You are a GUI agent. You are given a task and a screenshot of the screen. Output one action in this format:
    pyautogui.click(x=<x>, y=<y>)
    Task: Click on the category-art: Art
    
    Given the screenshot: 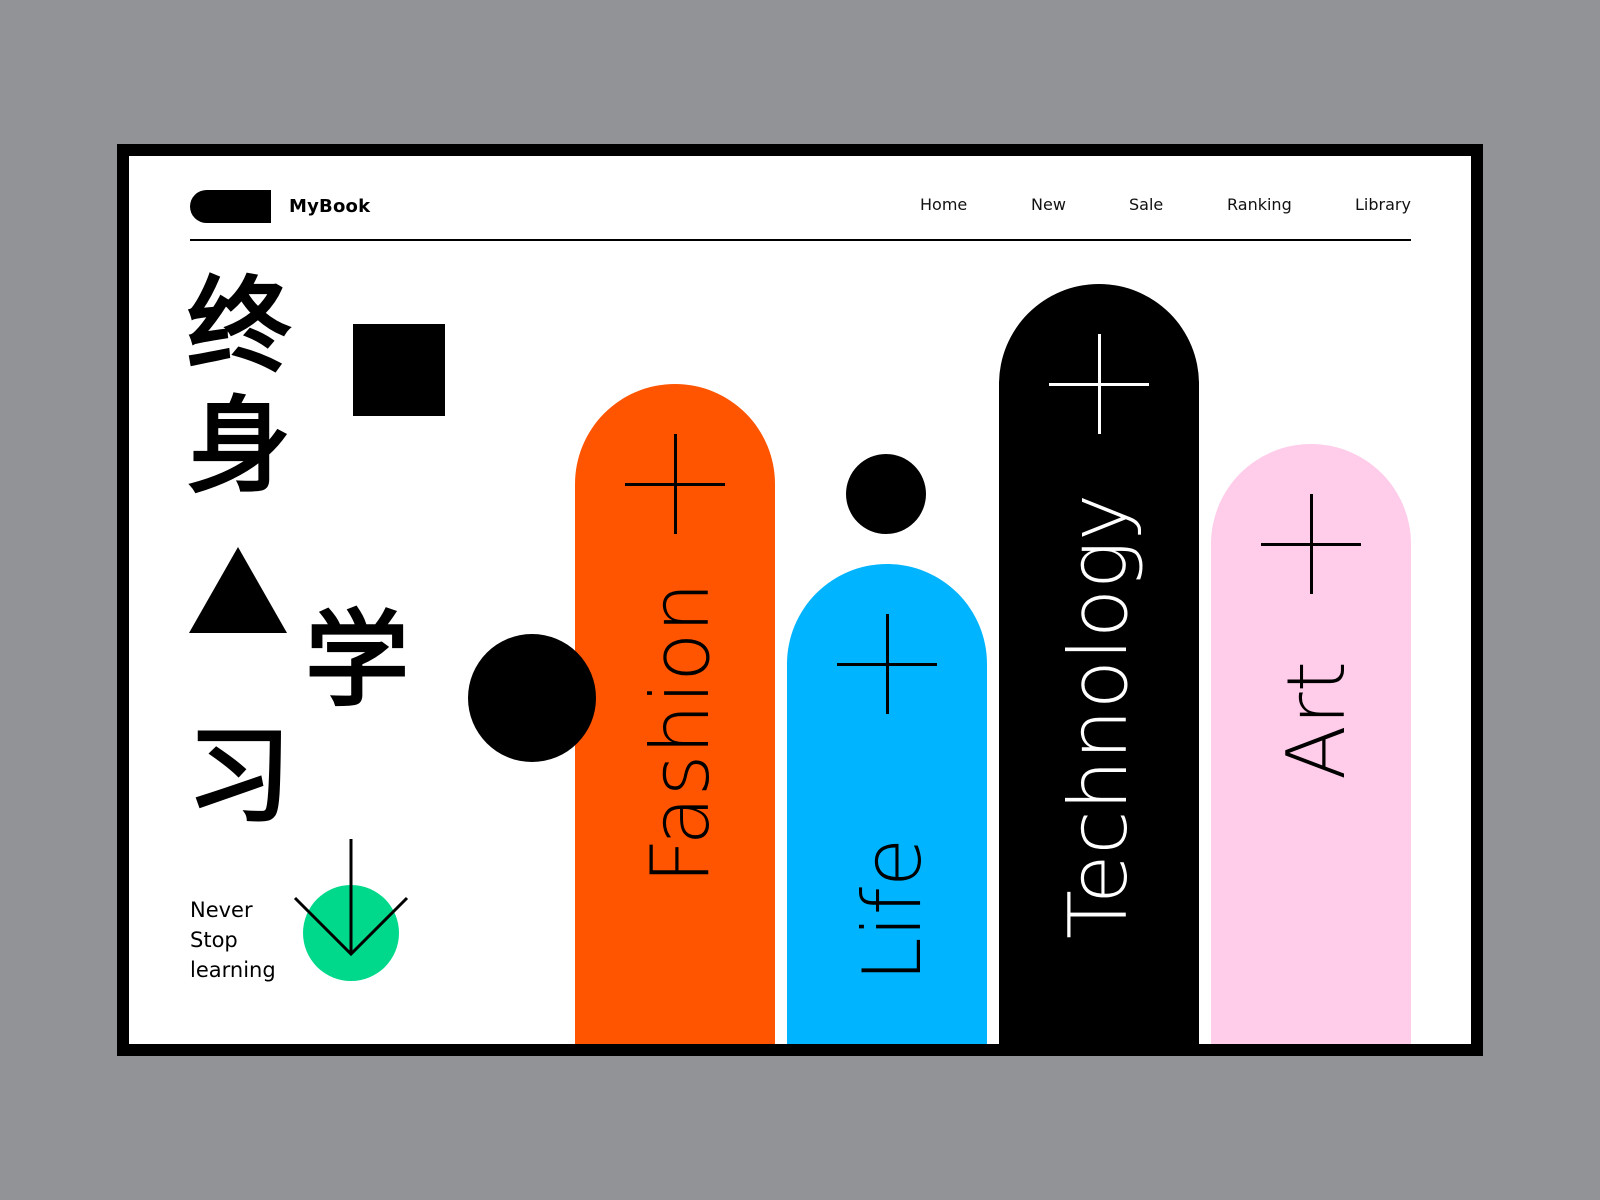 What is the action you would take?
    pyautogui.click(x=1311, y=744)
    